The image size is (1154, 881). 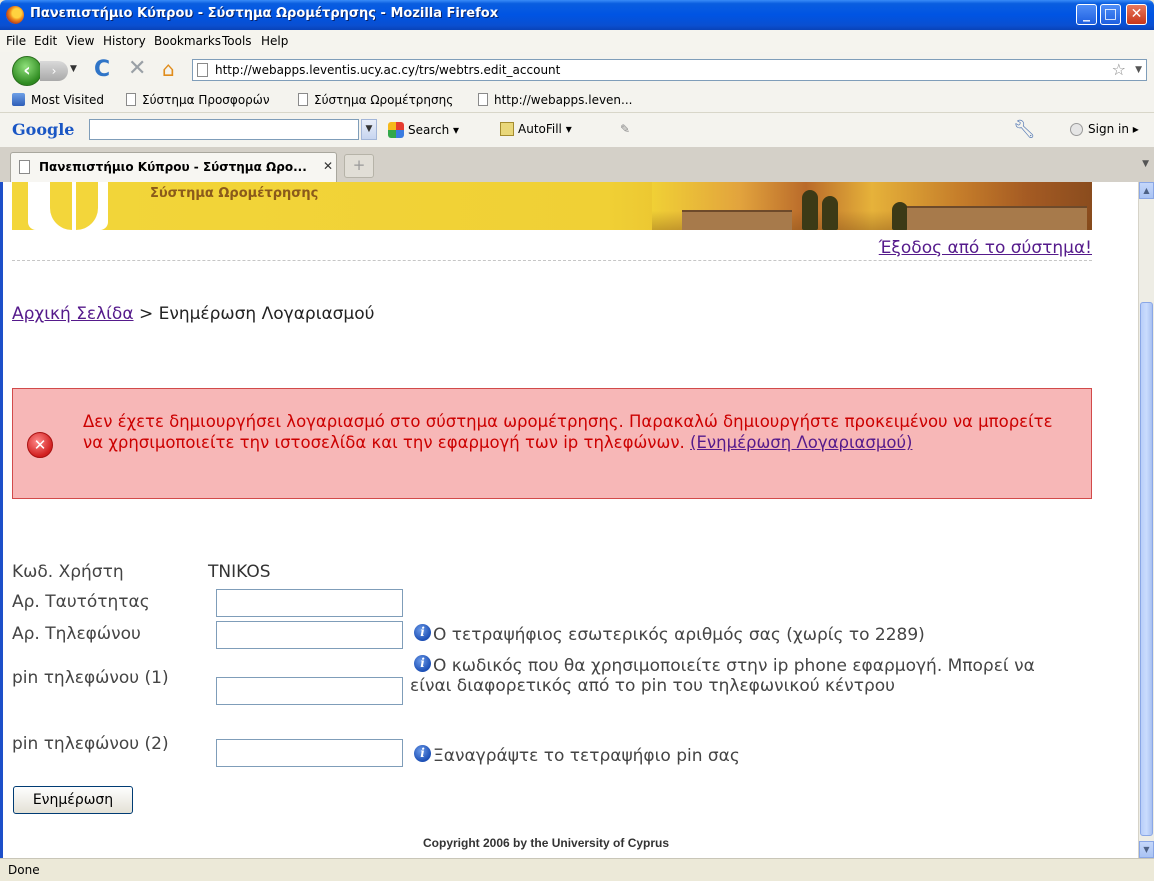 I want to click on bookmark-star-icon: ☆, so click(x=1119, y=69).